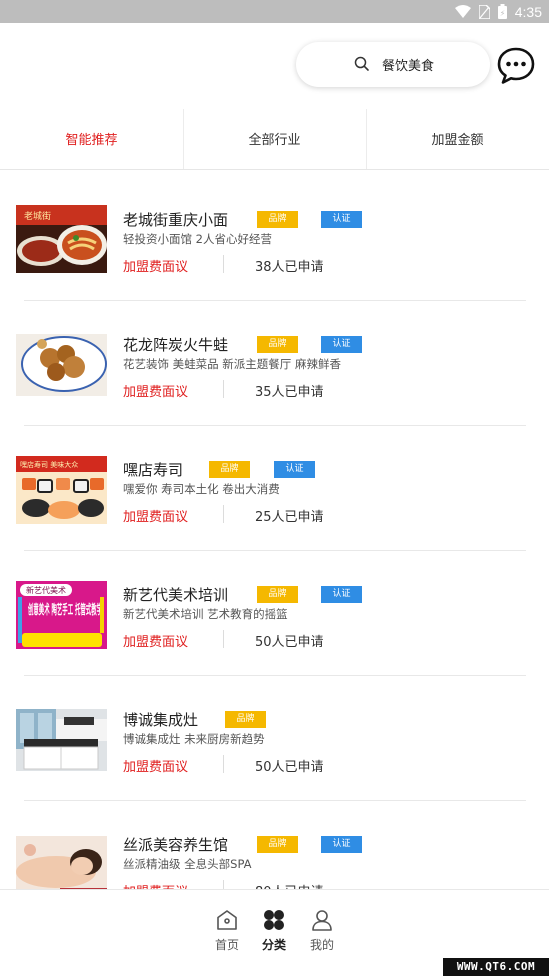 Image resolution: width=549 pixels, height=976 pixels. What do you see at coordinates (49, 464) in the screenshot?
I see `thumbnail-text: 嘿店寿司 美味大众` at bounding box center [49, 464].